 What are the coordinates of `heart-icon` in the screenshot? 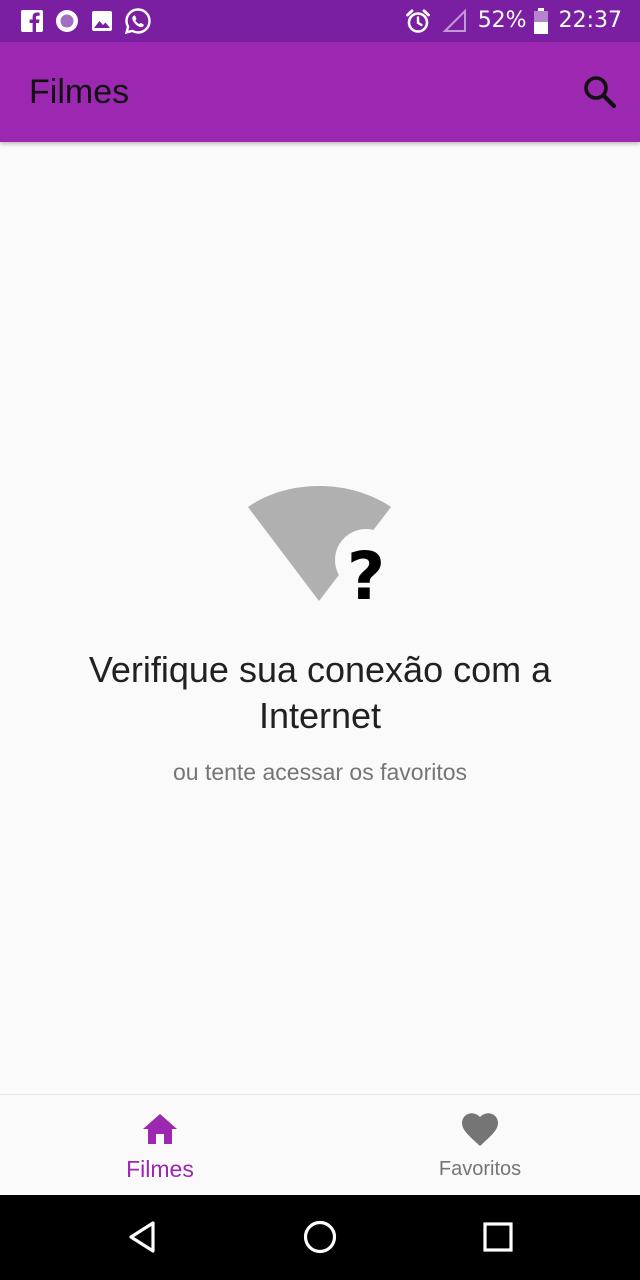 It's located at (480, 1129).